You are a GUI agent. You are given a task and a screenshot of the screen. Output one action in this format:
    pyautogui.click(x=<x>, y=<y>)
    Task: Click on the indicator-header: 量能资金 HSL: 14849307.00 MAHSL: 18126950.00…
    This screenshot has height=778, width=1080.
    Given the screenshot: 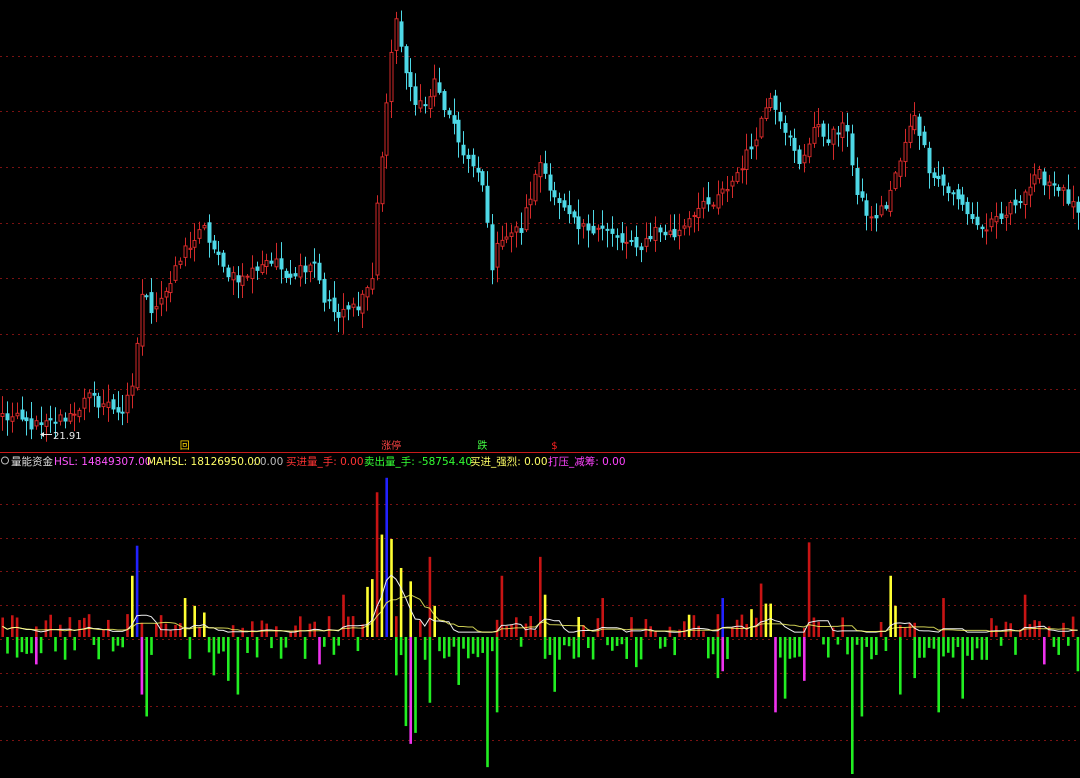 What is the action you would take?
    pyautogui.click(x=313, y=461)
    